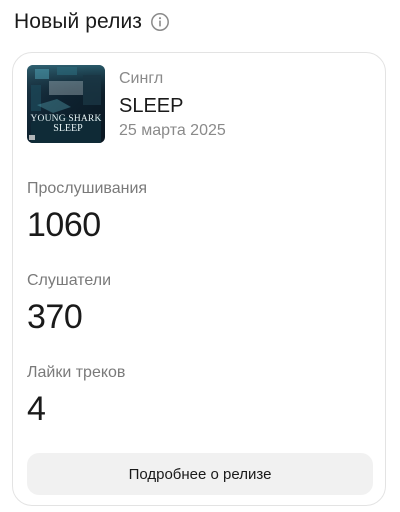  I want to click on info-circle-icon, so click(160, 22).